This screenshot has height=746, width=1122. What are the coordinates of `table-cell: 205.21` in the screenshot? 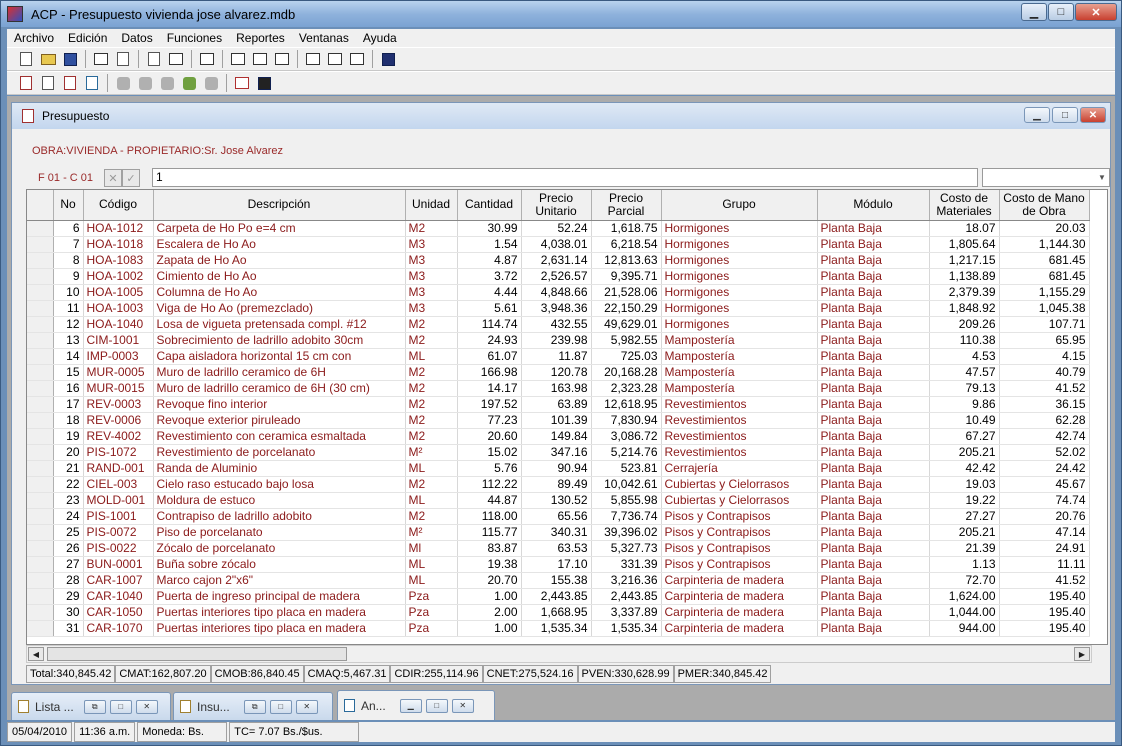 It's located at (964, 532).